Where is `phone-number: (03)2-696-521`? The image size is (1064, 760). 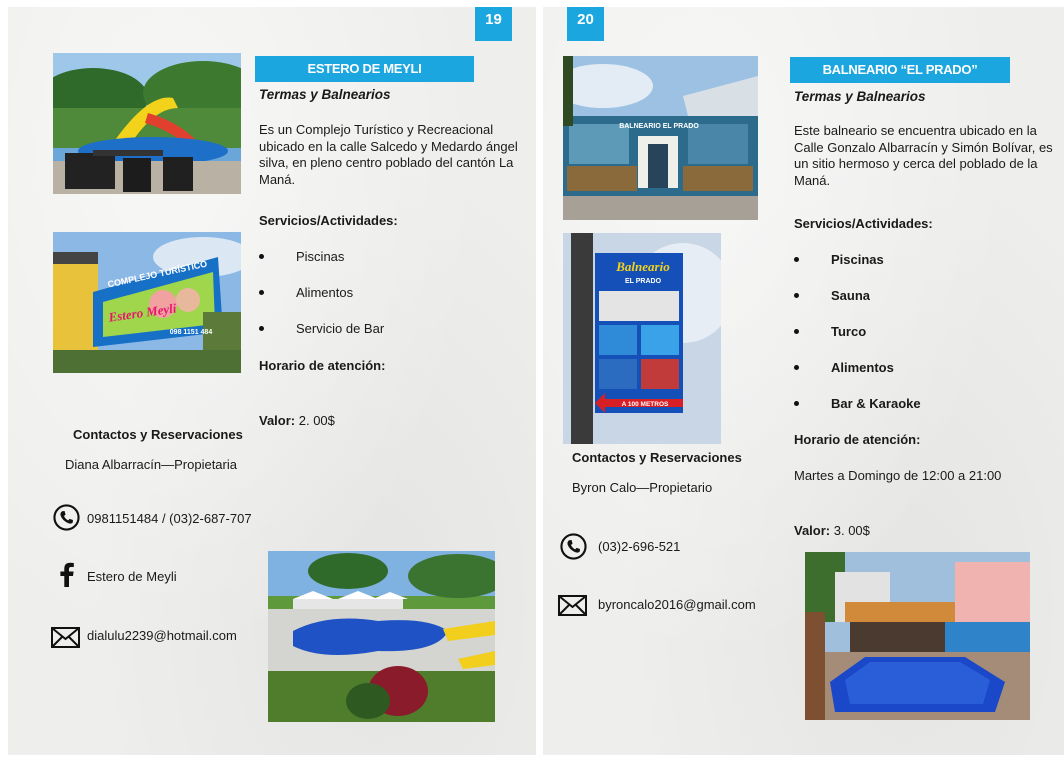 phone-number: (03)2-696-521 is located at coordinates (639, 546).